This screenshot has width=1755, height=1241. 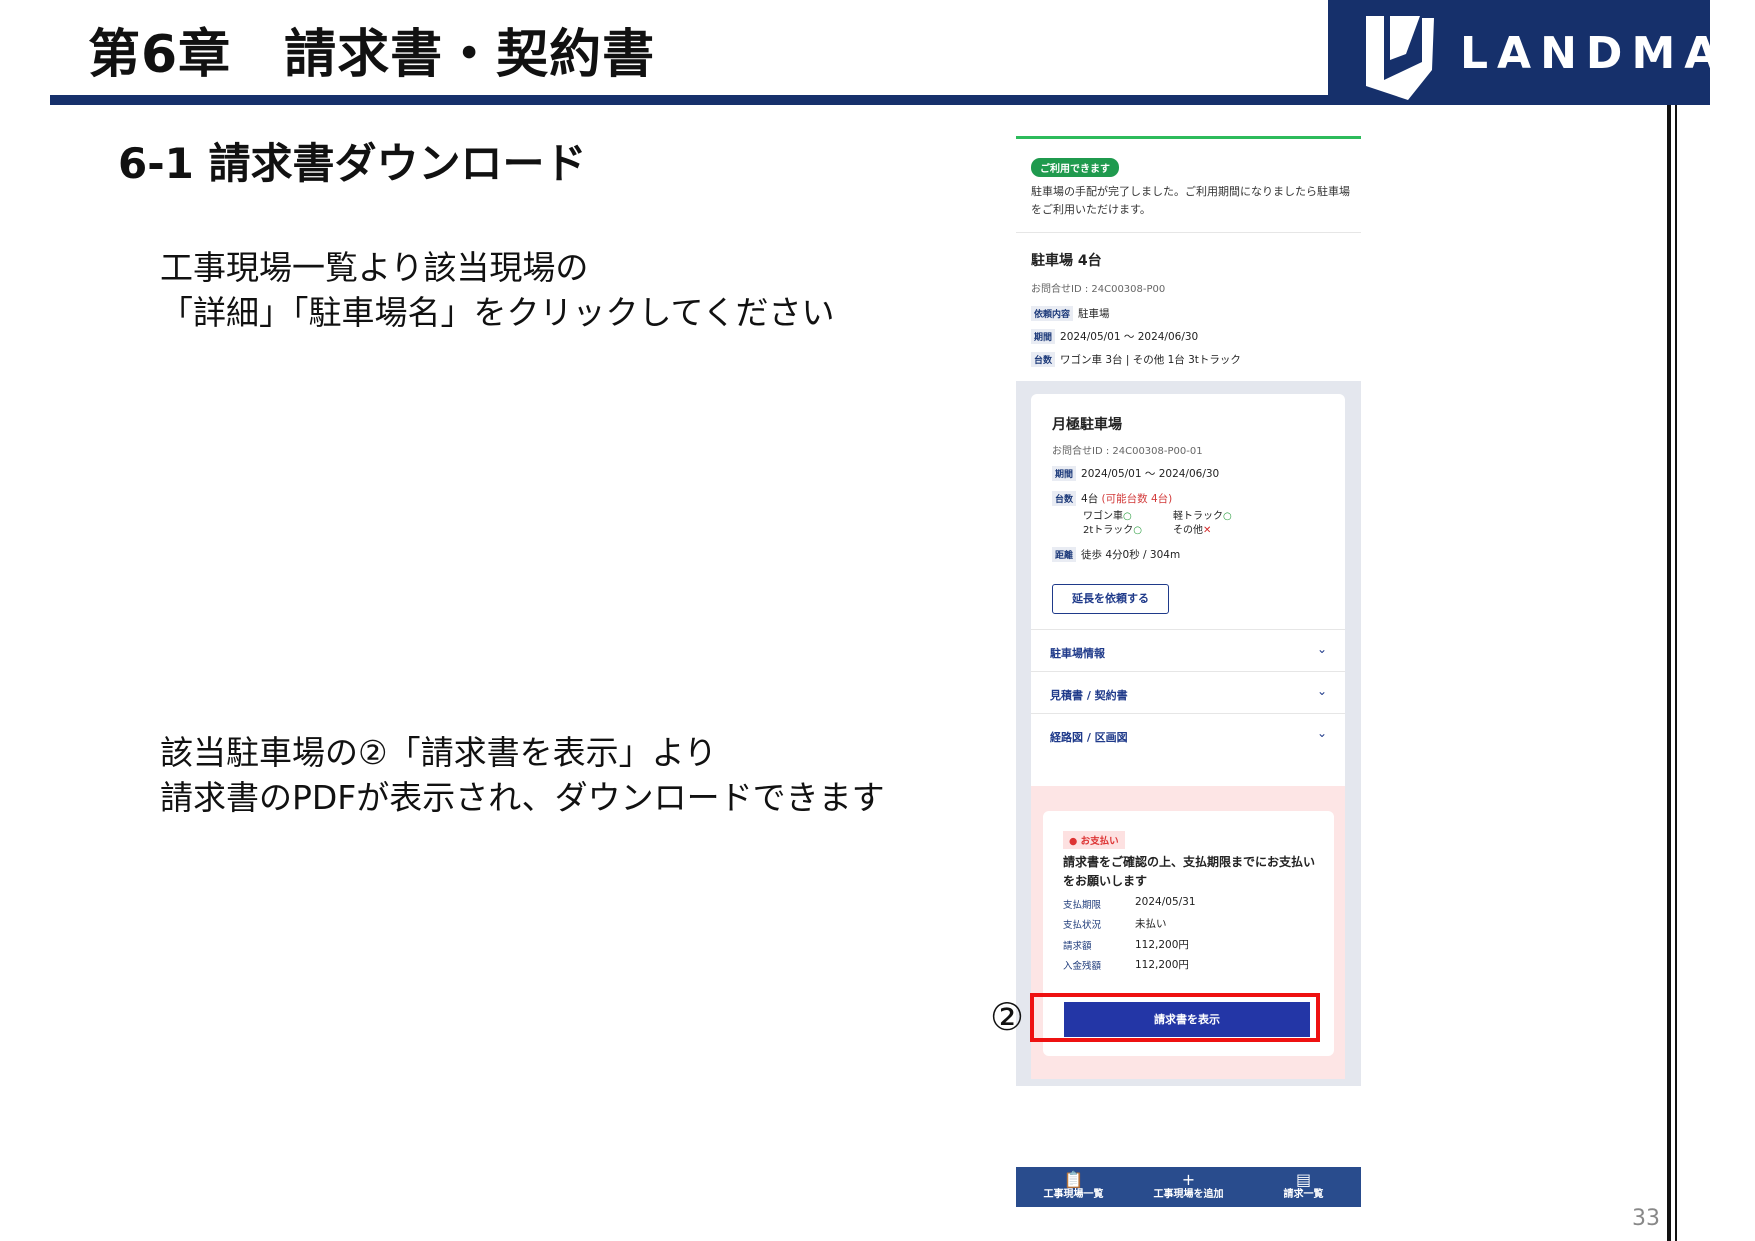 I want to click on parking-meta-row: 期間 2024/05/01 ～ 2024/06/30, so click(x=1114, y=336).